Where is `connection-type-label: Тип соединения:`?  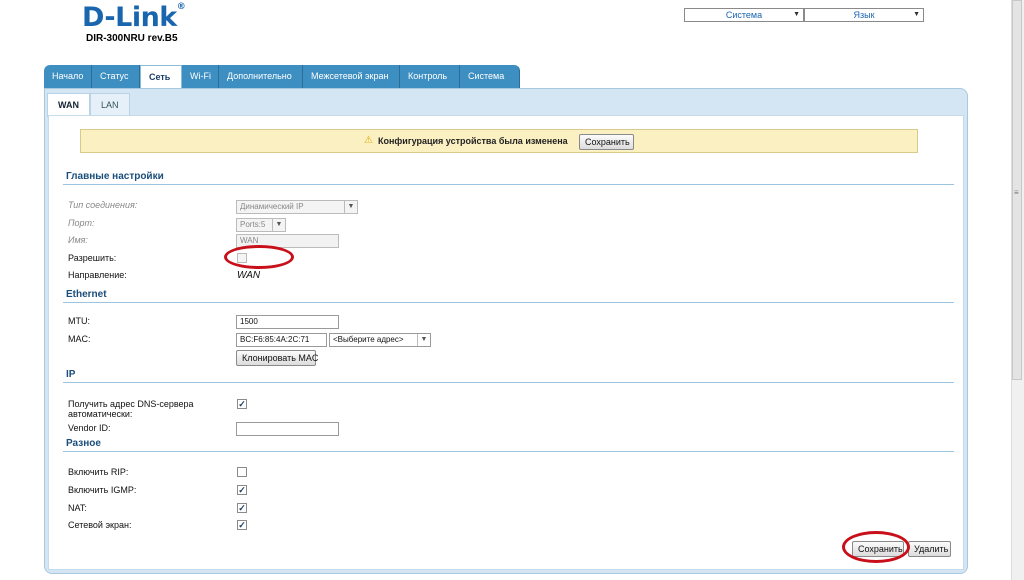 connection-type-label: Тип соединения: is located at coordinates (103, 205).